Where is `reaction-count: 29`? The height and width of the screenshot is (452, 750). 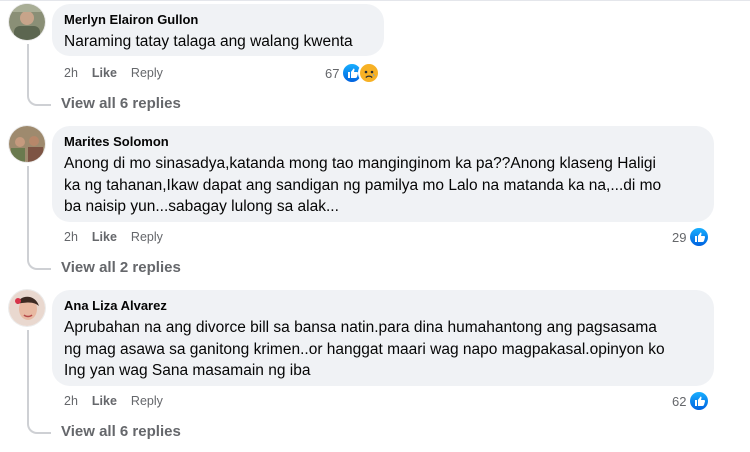
reaction-count: 29 is located at coordinates (679, 237).